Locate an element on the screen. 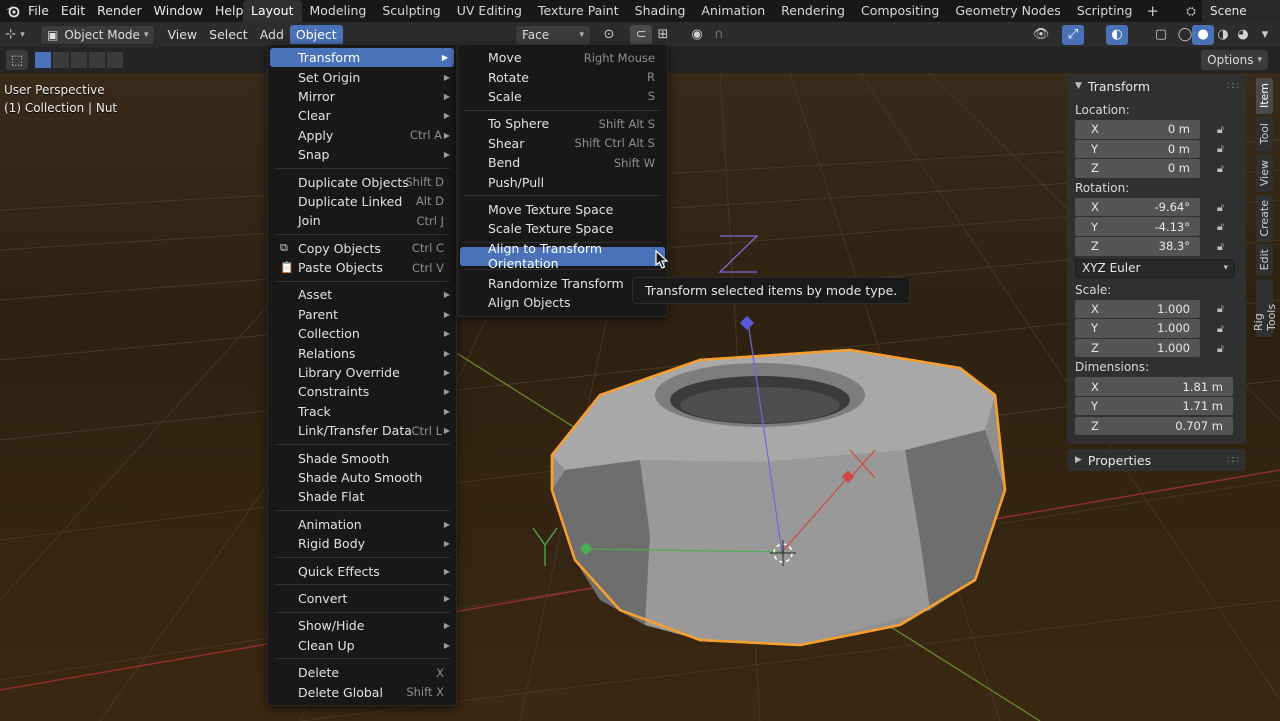 The width and height of the screenshot is (1280, 721). object-menu-item-constraints: Constraints ▶ is located at coordinates (362, 391).